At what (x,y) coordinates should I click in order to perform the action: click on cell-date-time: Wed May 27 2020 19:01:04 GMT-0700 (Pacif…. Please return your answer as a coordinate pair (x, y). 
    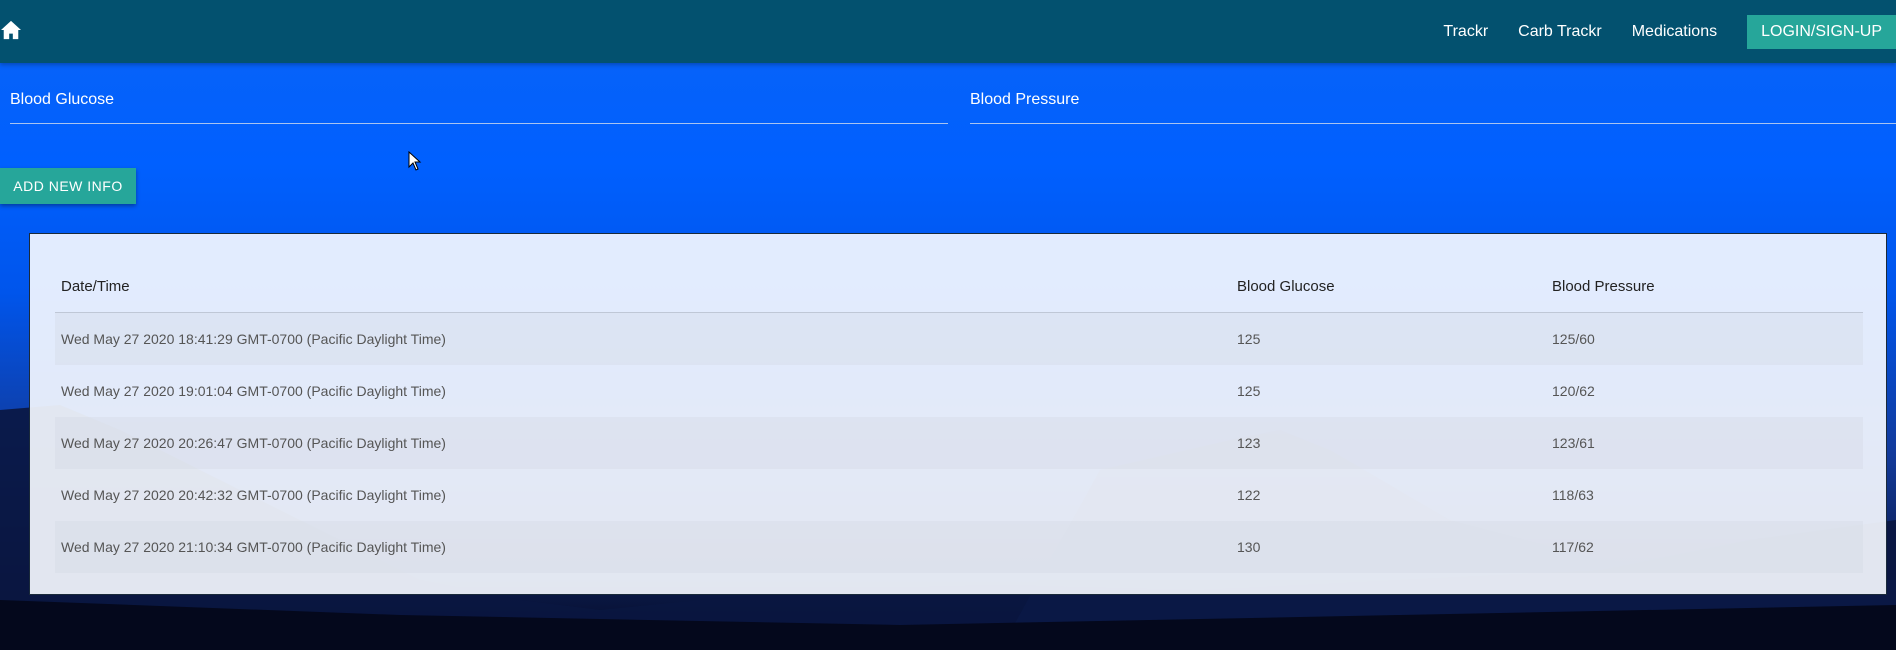
    Looking at the image, I should click on (253, 391).